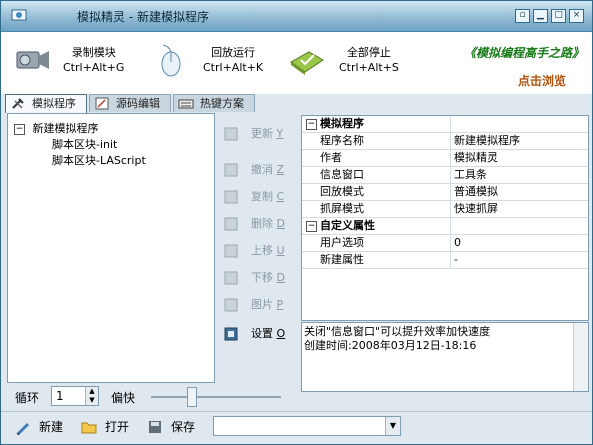 This screenshot has width=593, height=445. Describe the element at coordinates (280, 169) in the screenshot. I see `undo-hotkey: Z` at that location.